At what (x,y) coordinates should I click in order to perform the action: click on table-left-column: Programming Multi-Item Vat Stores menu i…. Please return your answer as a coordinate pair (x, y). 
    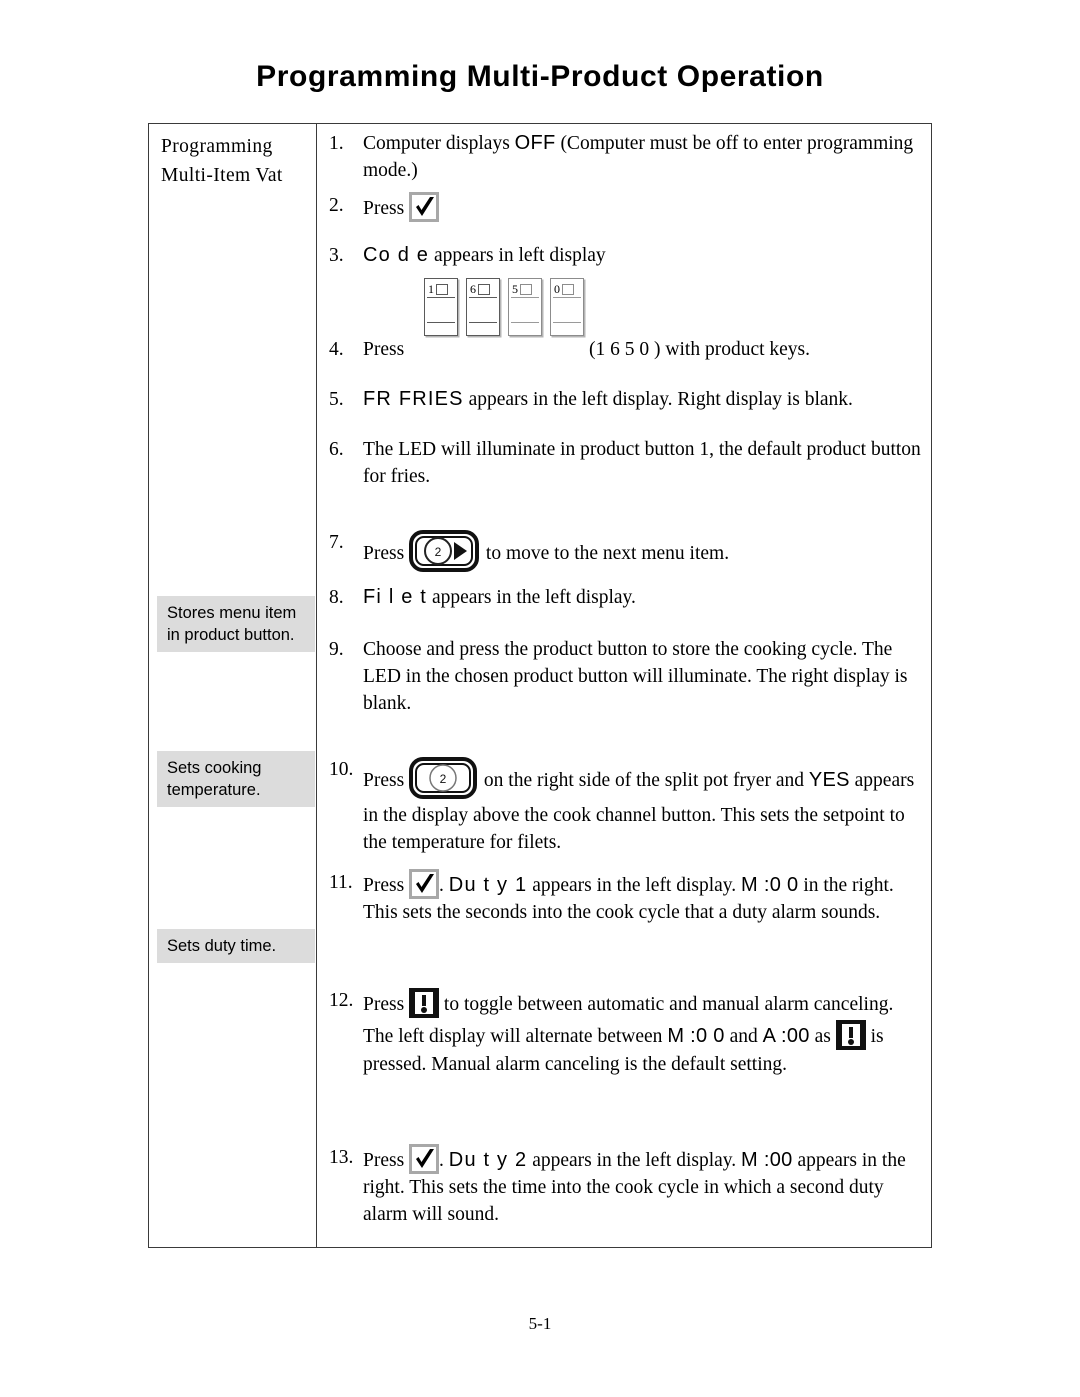
    Looking at the image, I should click on (233, 685).